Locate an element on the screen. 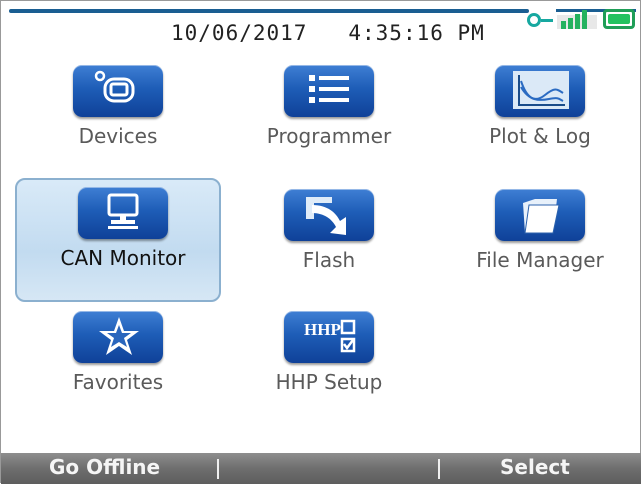 Image resolution: width=641 pixels, height=484 pixels. app-tile-programmer: Programmer is located at coordinates (329, 113).